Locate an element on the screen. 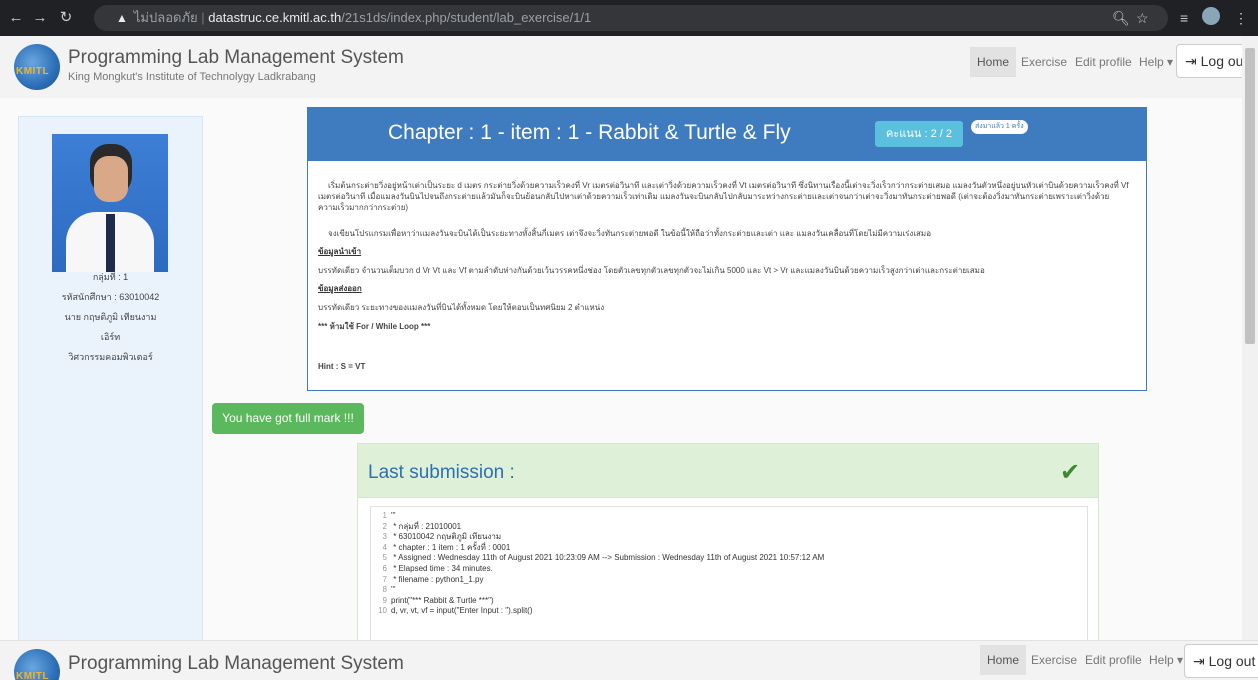 This screenshot has width=1258, height=680. output-heading: ข้อมูลส่งออก is located at coordinates (728, 288).